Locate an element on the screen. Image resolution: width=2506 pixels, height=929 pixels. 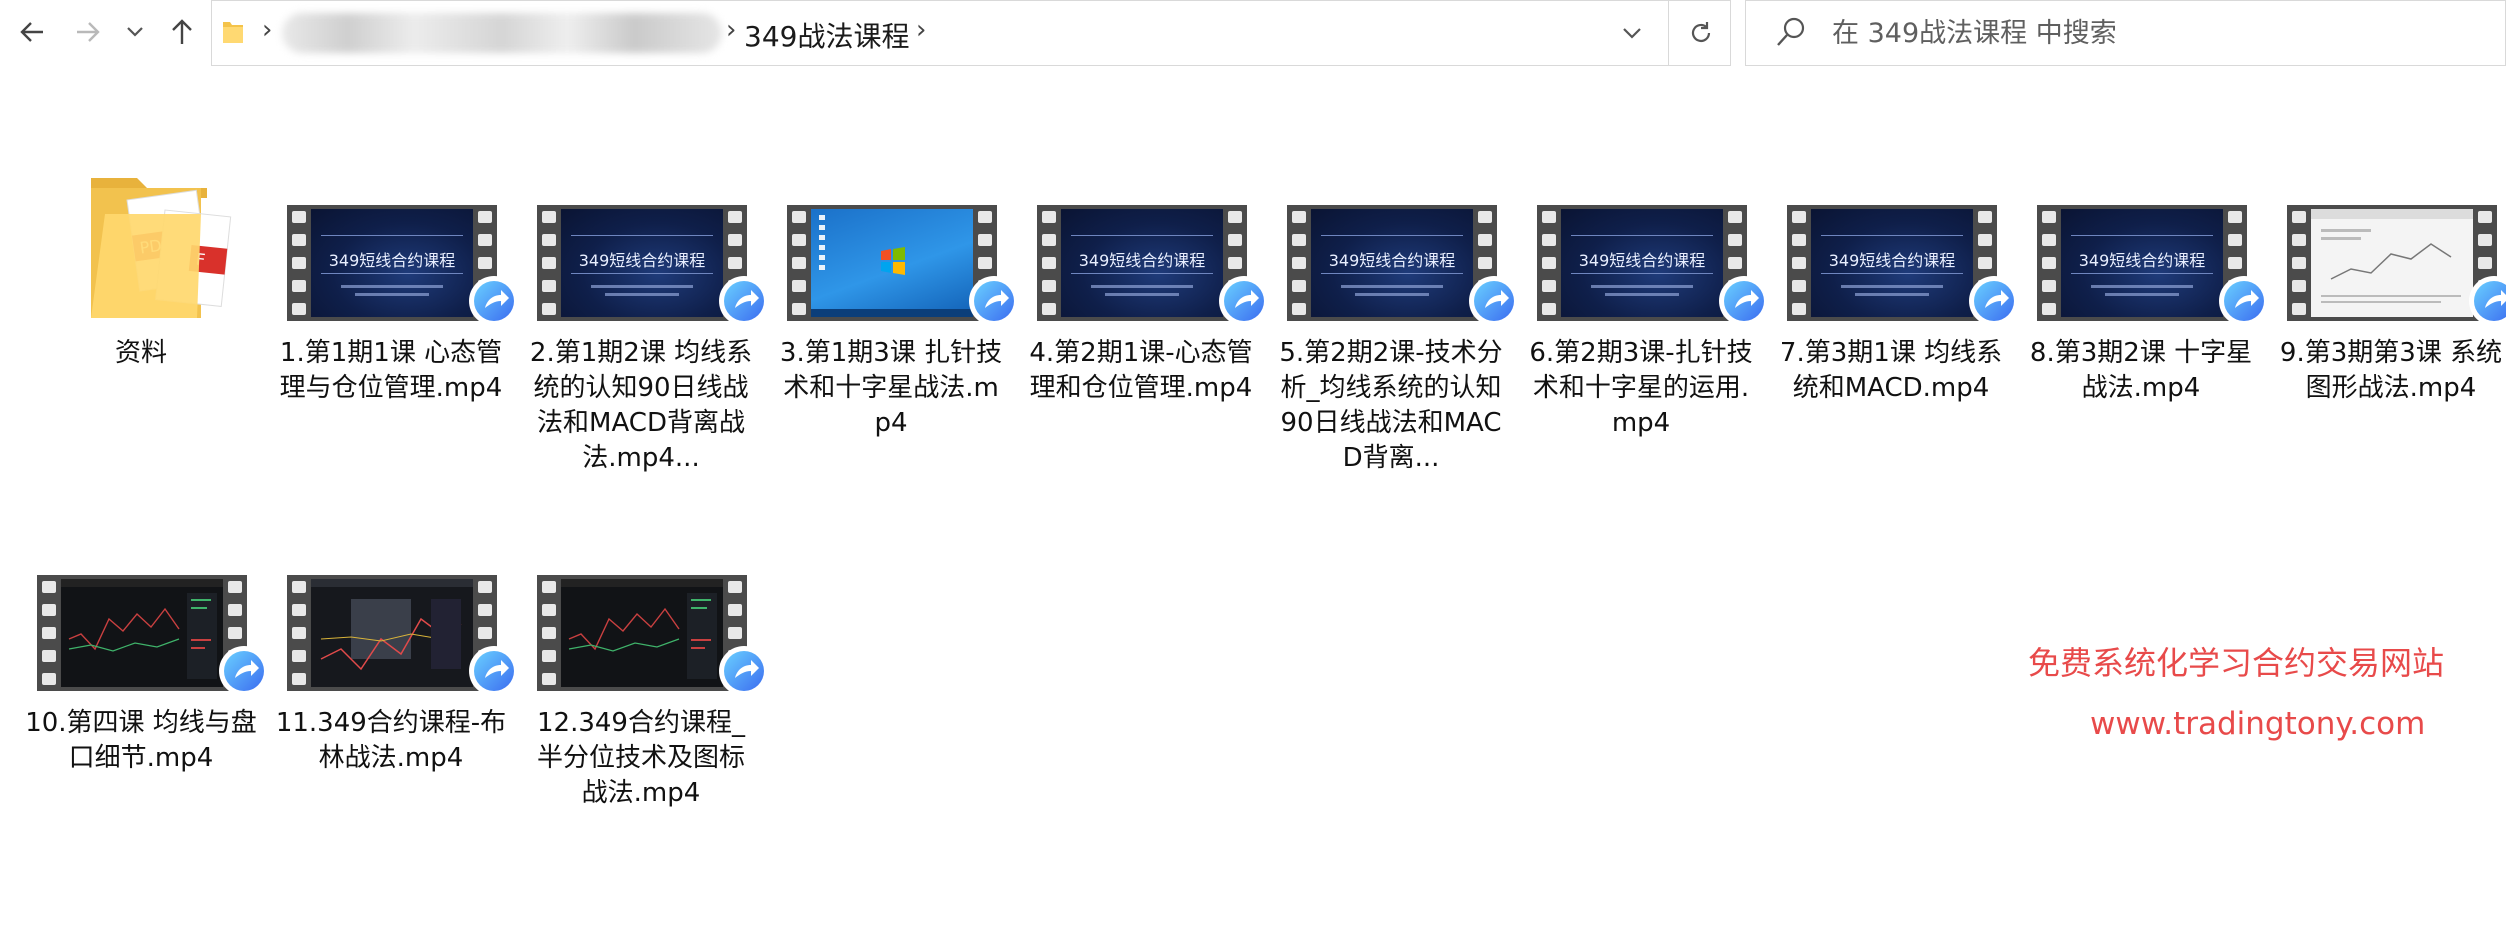
arrow-right-icon is located at coordinates (88, 32).